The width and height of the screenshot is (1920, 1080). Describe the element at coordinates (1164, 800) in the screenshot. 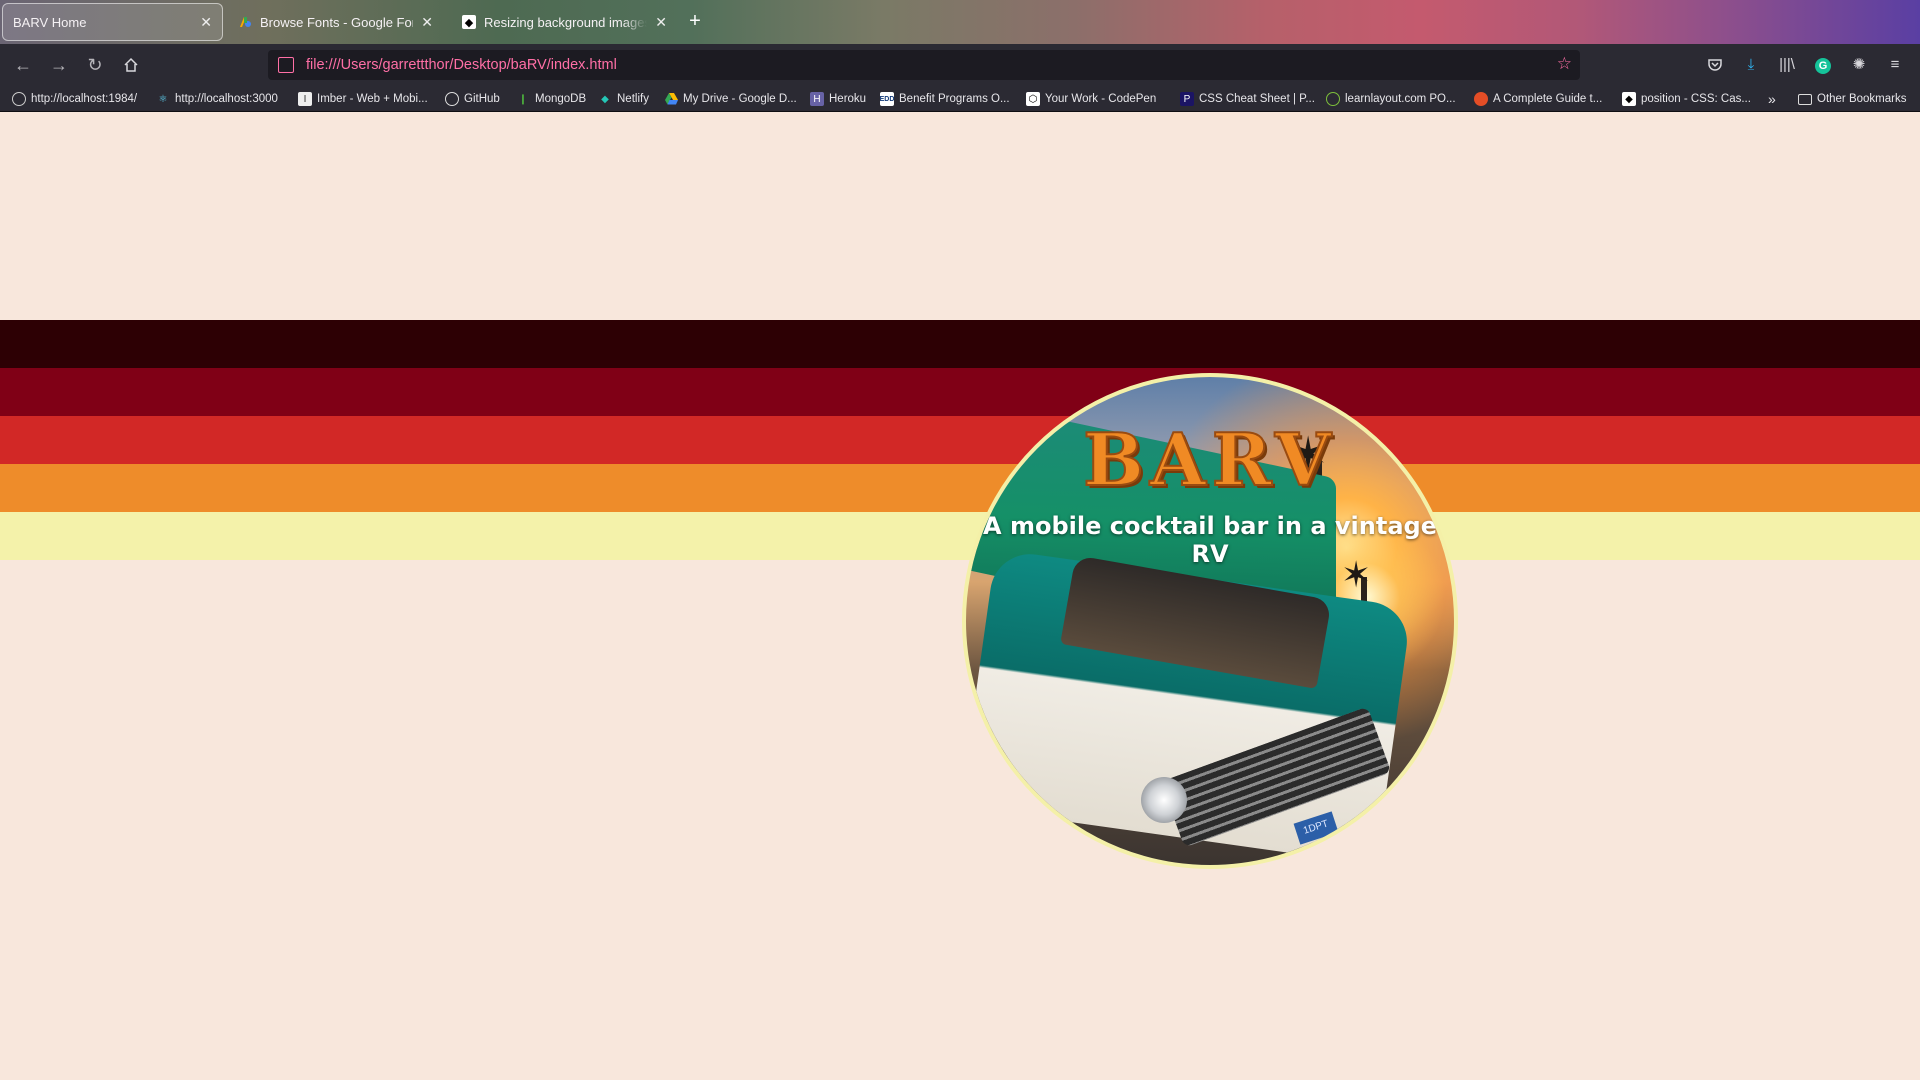

I see `rv-headlight` at that location.